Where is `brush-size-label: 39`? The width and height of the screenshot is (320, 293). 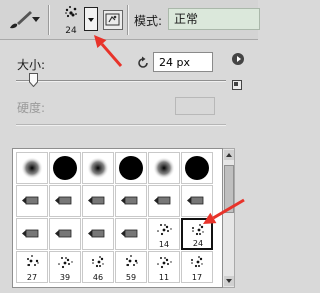
brush-size-label: 39 is located at coordinates (65, 277).